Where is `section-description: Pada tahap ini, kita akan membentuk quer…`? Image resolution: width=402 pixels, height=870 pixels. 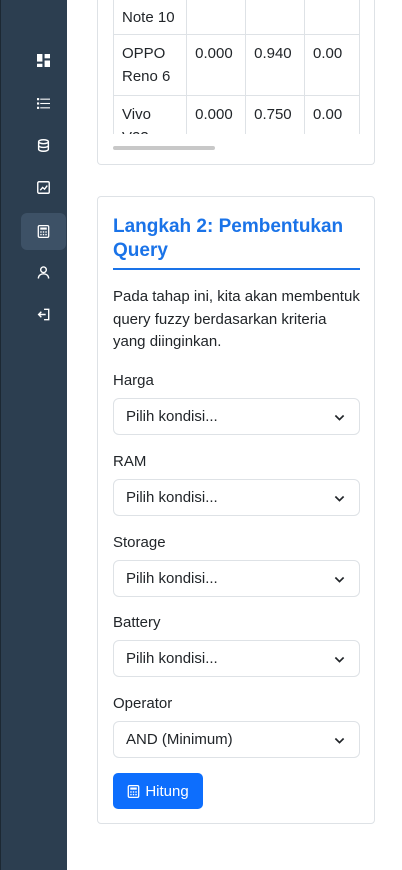
section-description: Pada tahap ini, kita akan membentuk quer… is located at coordinates (236, 319).